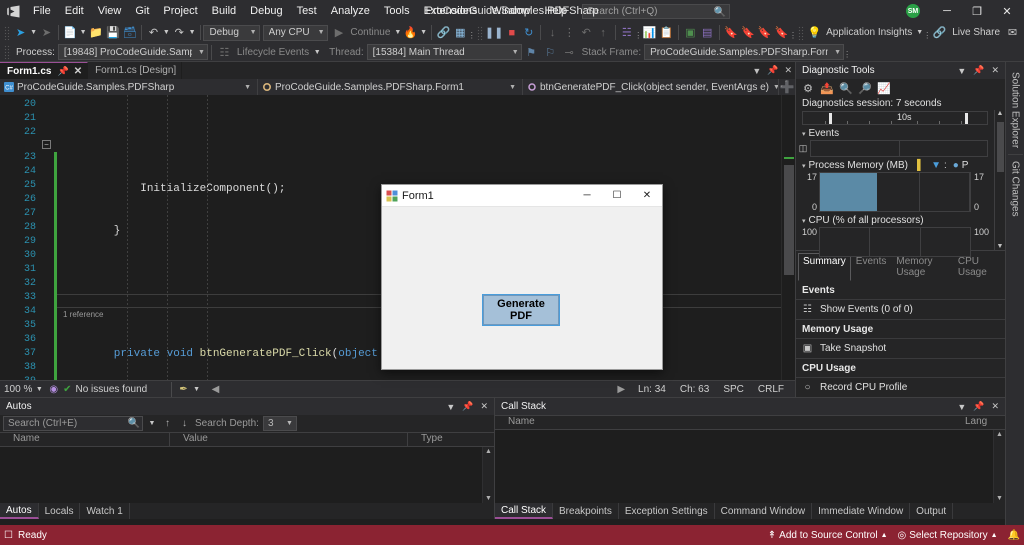 This screenshot has height=545, width=1024. Describe the element at coordinates (756, 71) in the screenshot. I see `tab-list-icon: ▼` at that location.